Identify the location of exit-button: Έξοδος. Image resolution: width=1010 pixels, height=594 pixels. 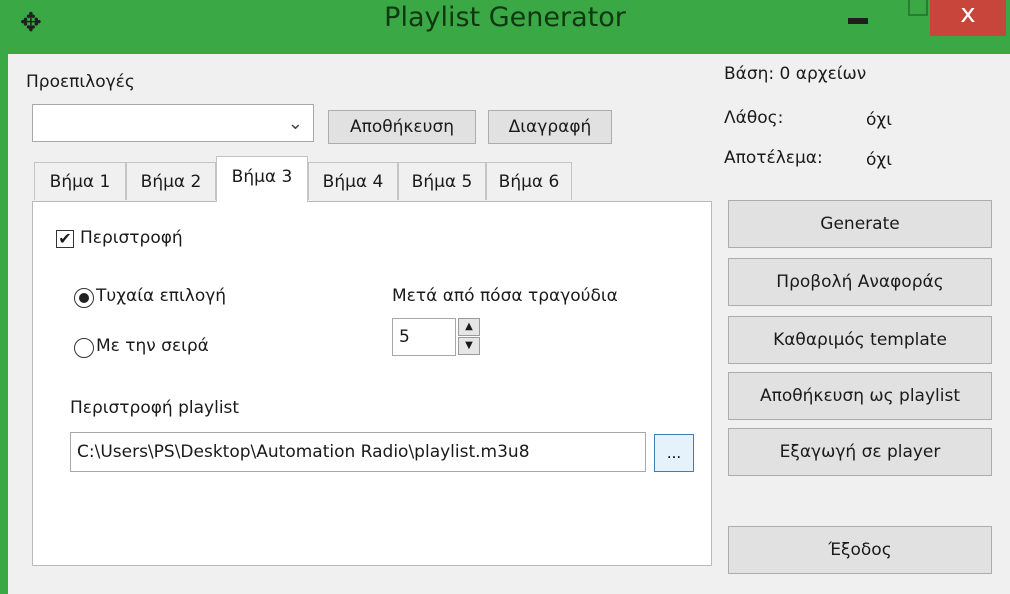
(860, 550).